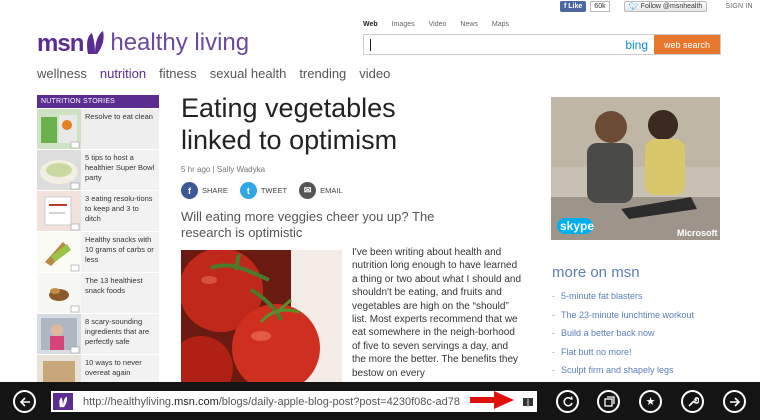 The image size is (760, 420). I want to click on more-link-item: - Build a better back now, so click(623, 336).